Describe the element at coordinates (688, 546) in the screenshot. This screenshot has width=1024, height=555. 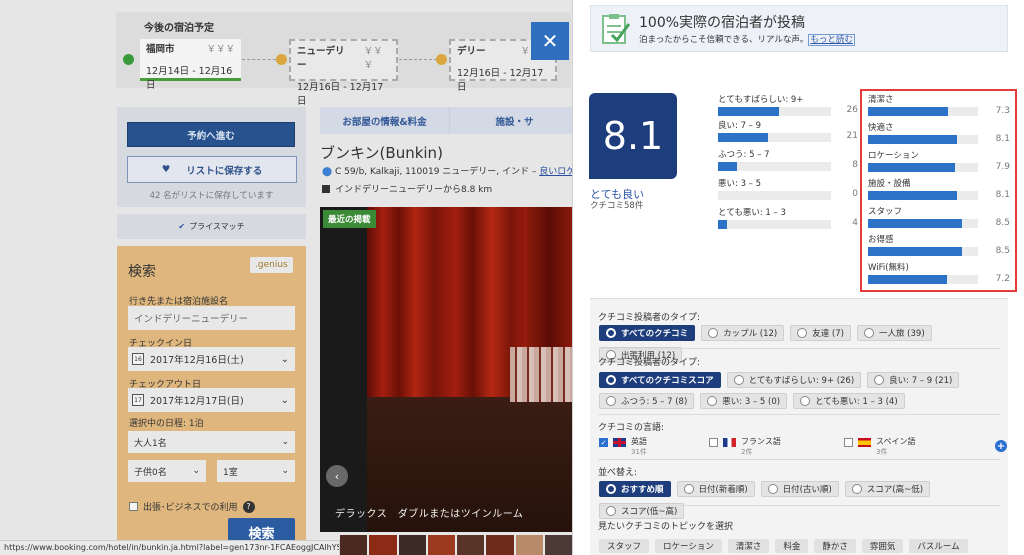
I see `topic-chip: ロケーション` at that location.